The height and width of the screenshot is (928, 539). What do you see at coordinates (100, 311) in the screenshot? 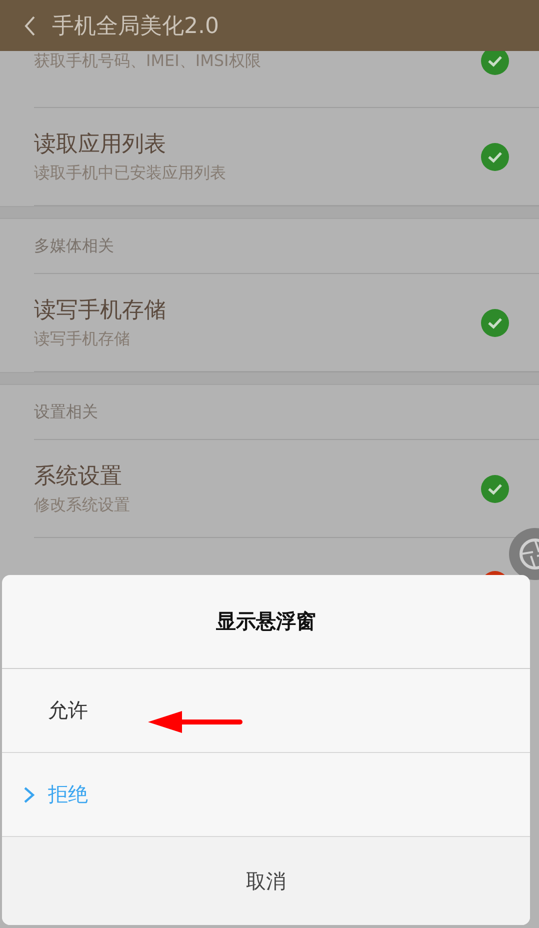
I see `permission-title: 读写手机存储` at bounding box center [100, 311].